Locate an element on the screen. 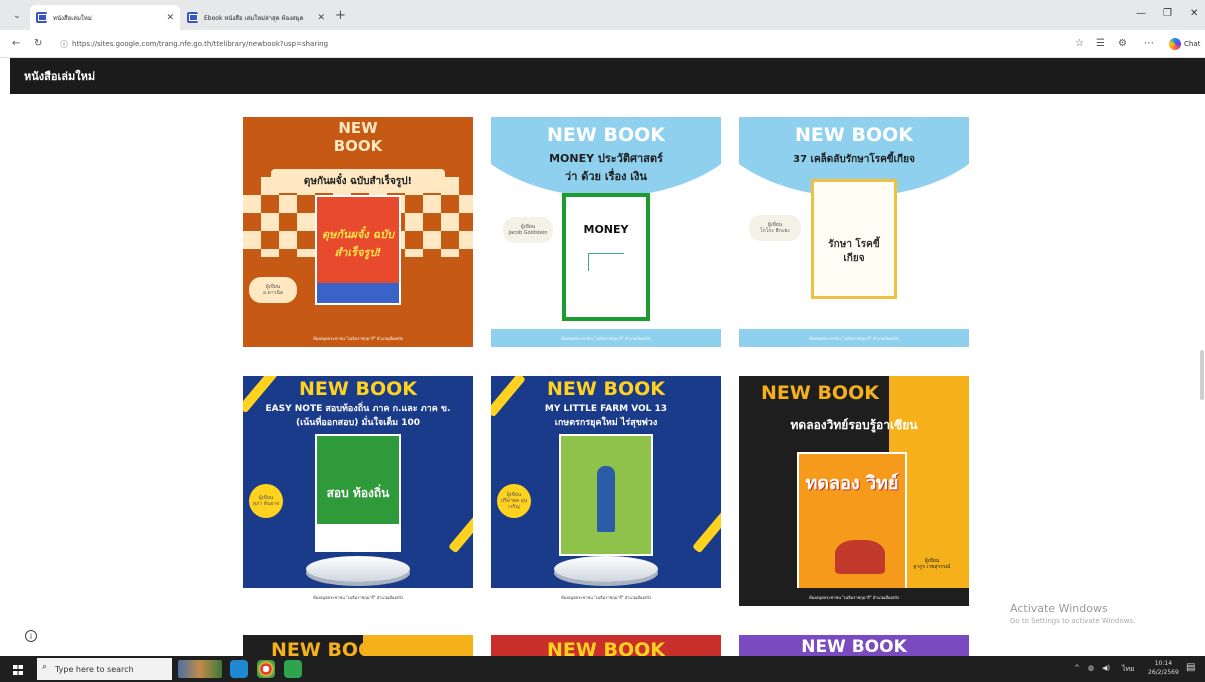  copilot-icon is located at coordinates (1175, 44).